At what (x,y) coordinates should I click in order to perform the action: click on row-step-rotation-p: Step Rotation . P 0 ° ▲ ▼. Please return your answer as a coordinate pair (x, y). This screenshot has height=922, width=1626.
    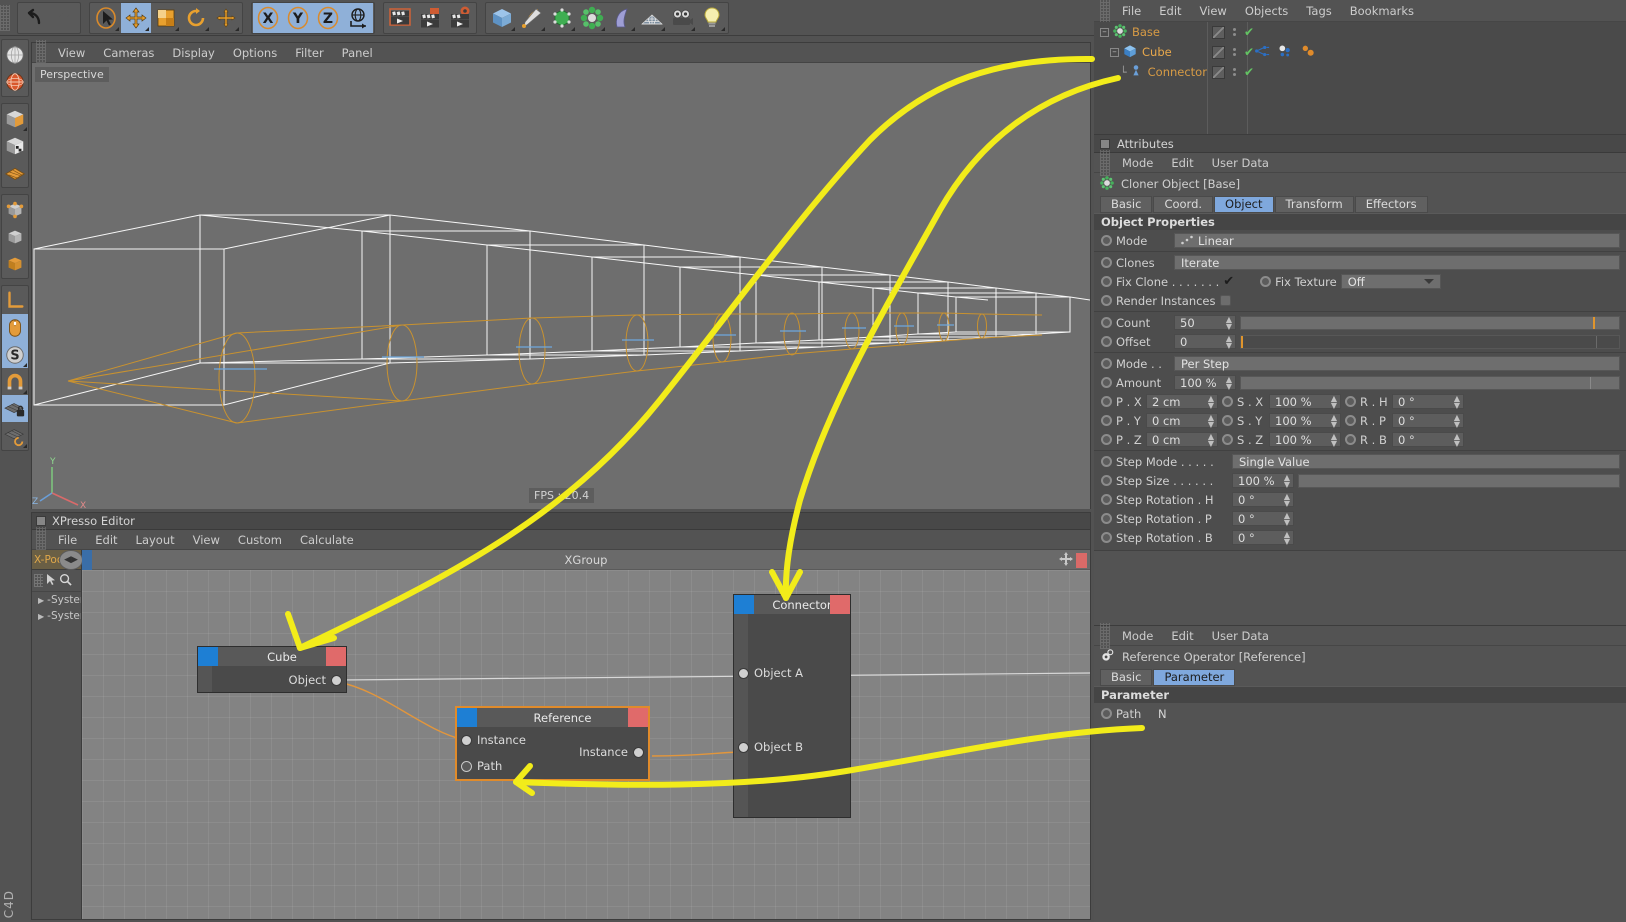
    Looking at the image, I should click on (1360, 518).